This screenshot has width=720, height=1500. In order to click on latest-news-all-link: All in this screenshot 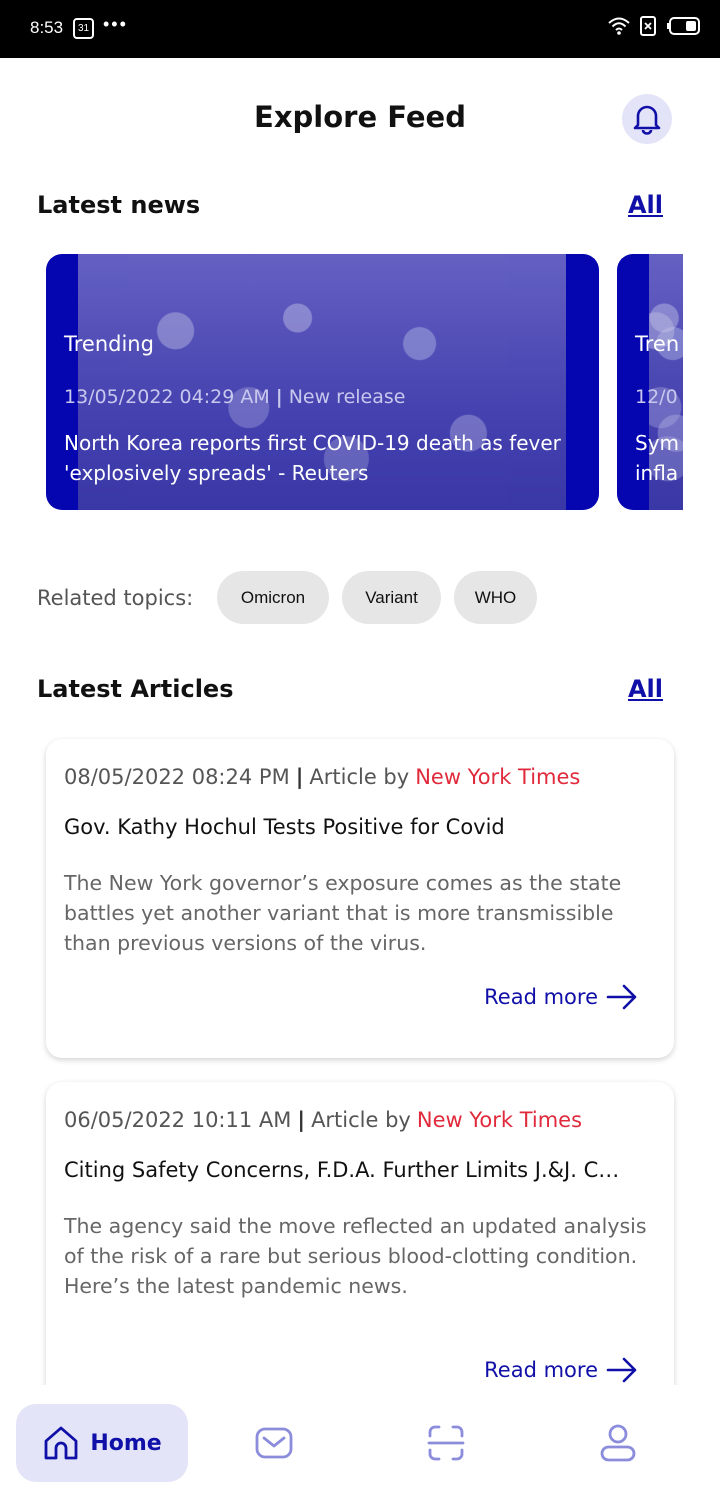, I will do `click(645, 205)`.